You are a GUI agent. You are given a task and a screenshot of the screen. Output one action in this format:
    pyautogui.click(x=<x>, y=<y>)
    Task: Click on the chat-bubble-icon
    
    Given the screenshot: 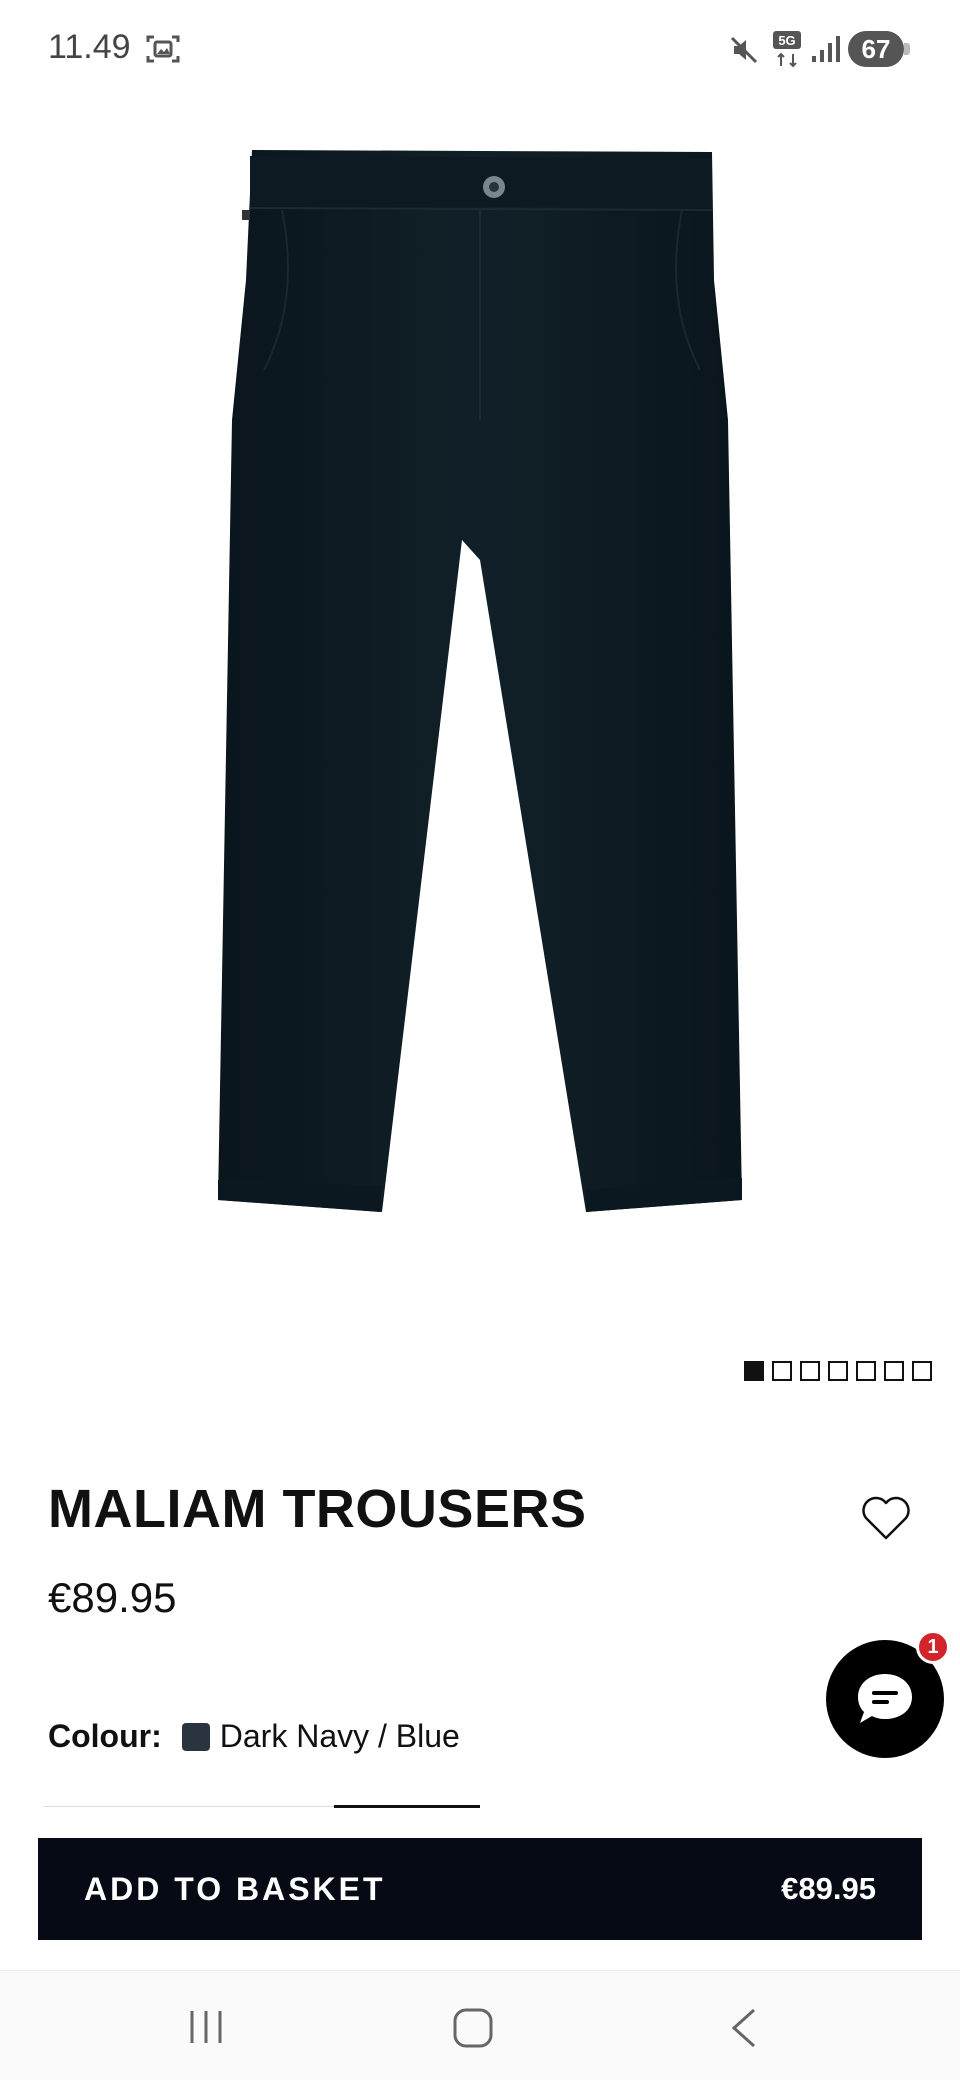 What is the action you would take?
    pyautogui.click(x=885, y=1698)
    